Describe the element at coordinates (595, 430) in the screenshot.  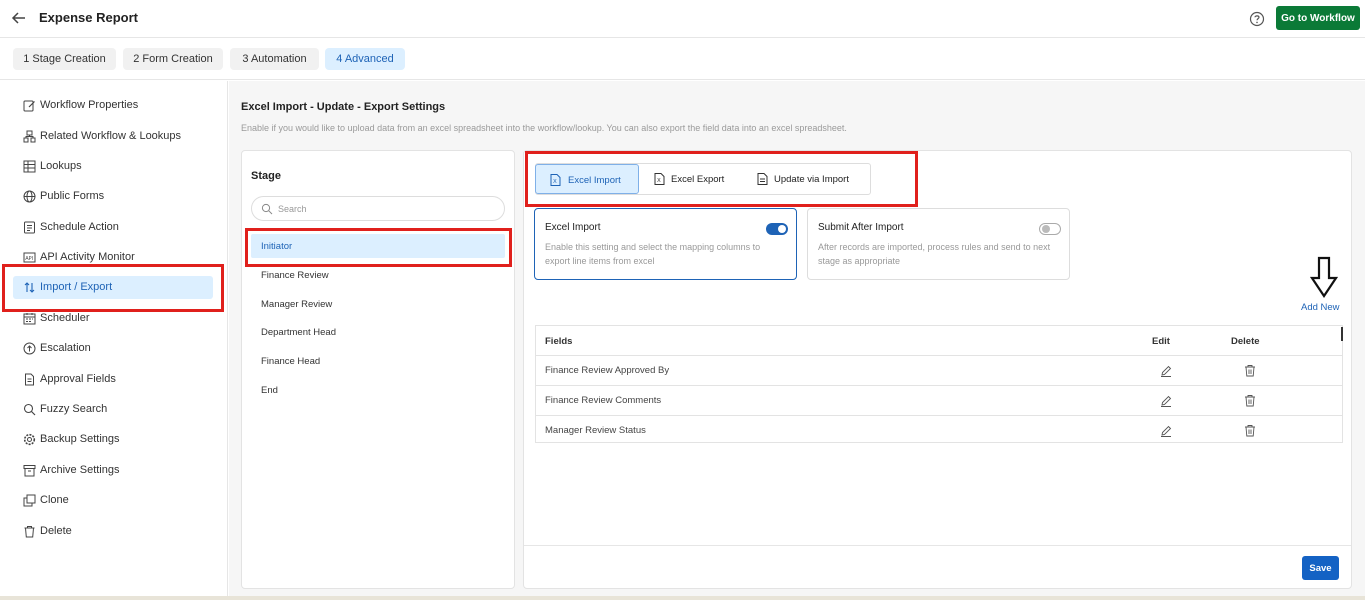
I see `field-name: Manager Review Status` at that location.